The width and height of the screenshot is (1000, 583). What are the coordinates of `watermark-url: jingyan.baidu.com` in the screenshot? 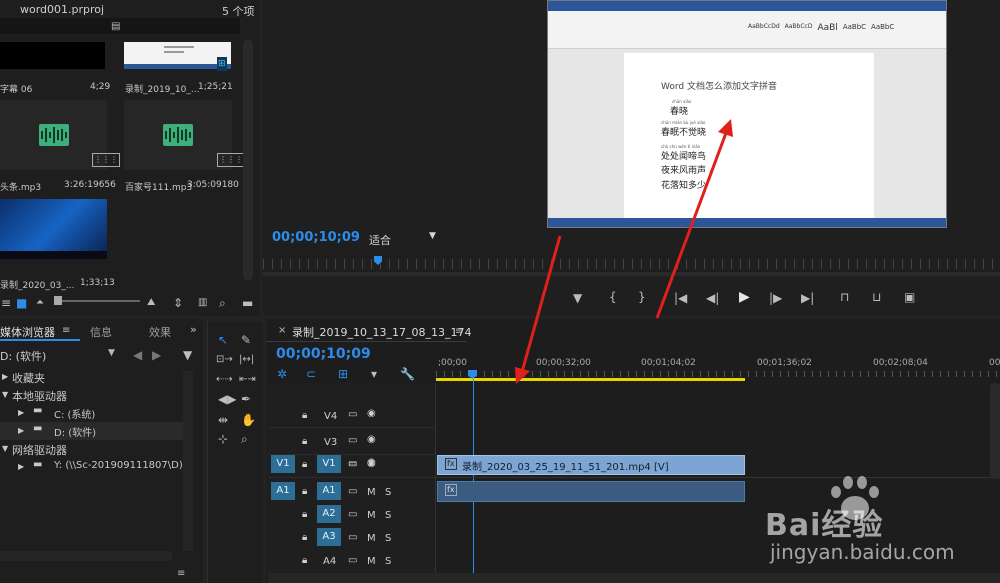 It's located at (862, 552).